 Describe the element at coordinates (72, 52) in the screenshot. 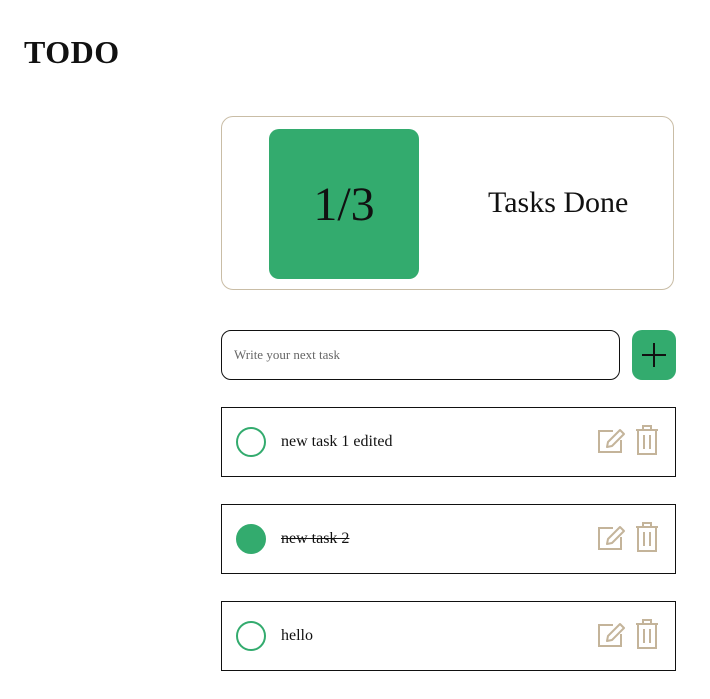

I see `page-title: TODO` at that location.